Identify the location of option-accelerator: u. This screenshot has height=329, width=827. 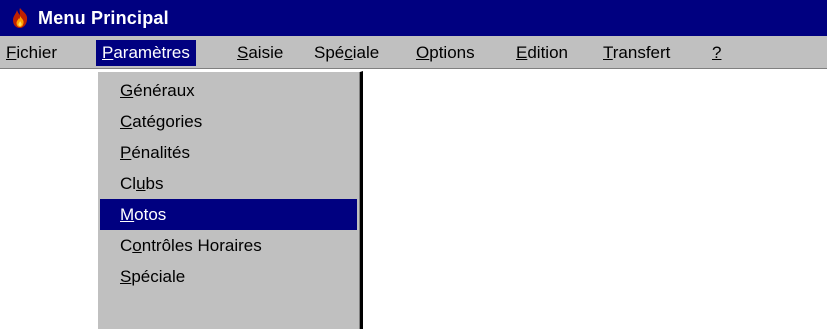
(141, 183).